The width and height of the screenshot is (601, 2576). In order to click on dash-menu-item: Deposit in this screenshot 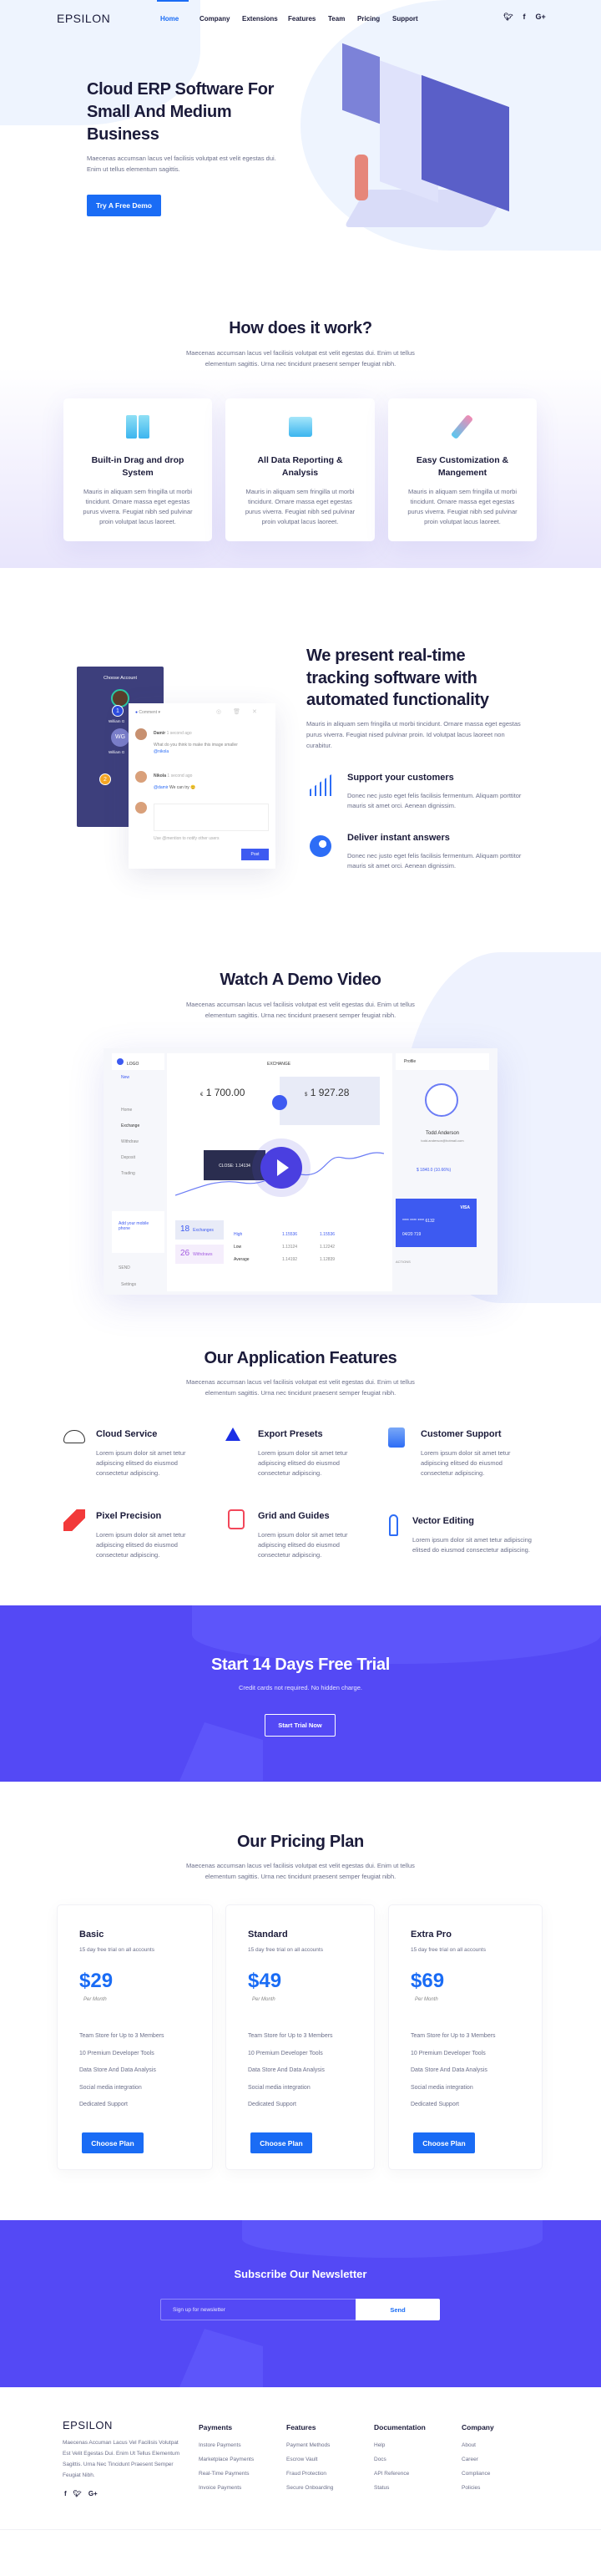, I will do `click(130, 1158)`.